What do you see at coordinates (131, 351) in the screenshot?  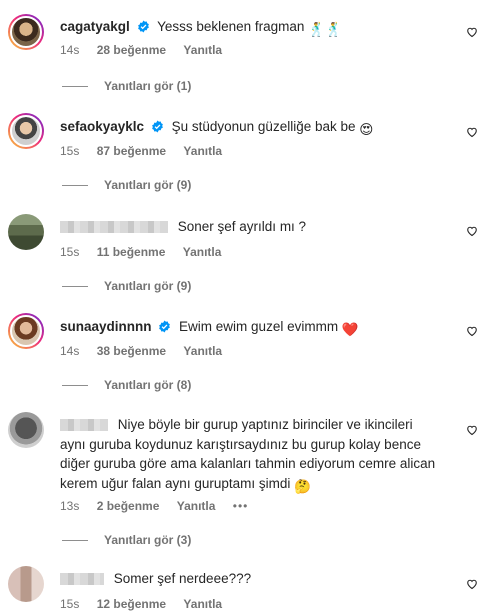 I see `like-count: 38 beğenme` at bounding box center [131, 351].